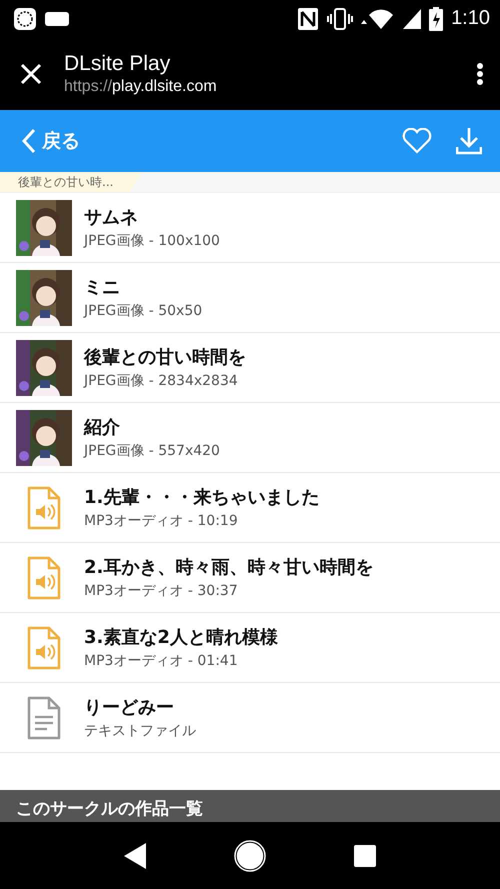 The height and width of the screenshot is (889, 500). I want to click on menu-button, so click(480, 74).